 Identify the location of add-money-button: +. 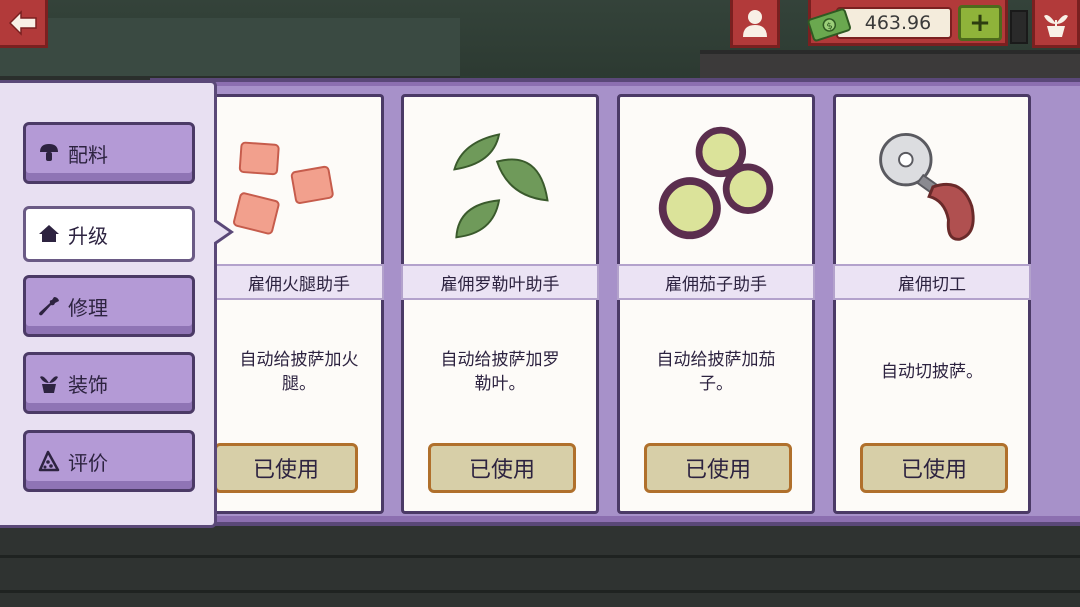
(980, 23).